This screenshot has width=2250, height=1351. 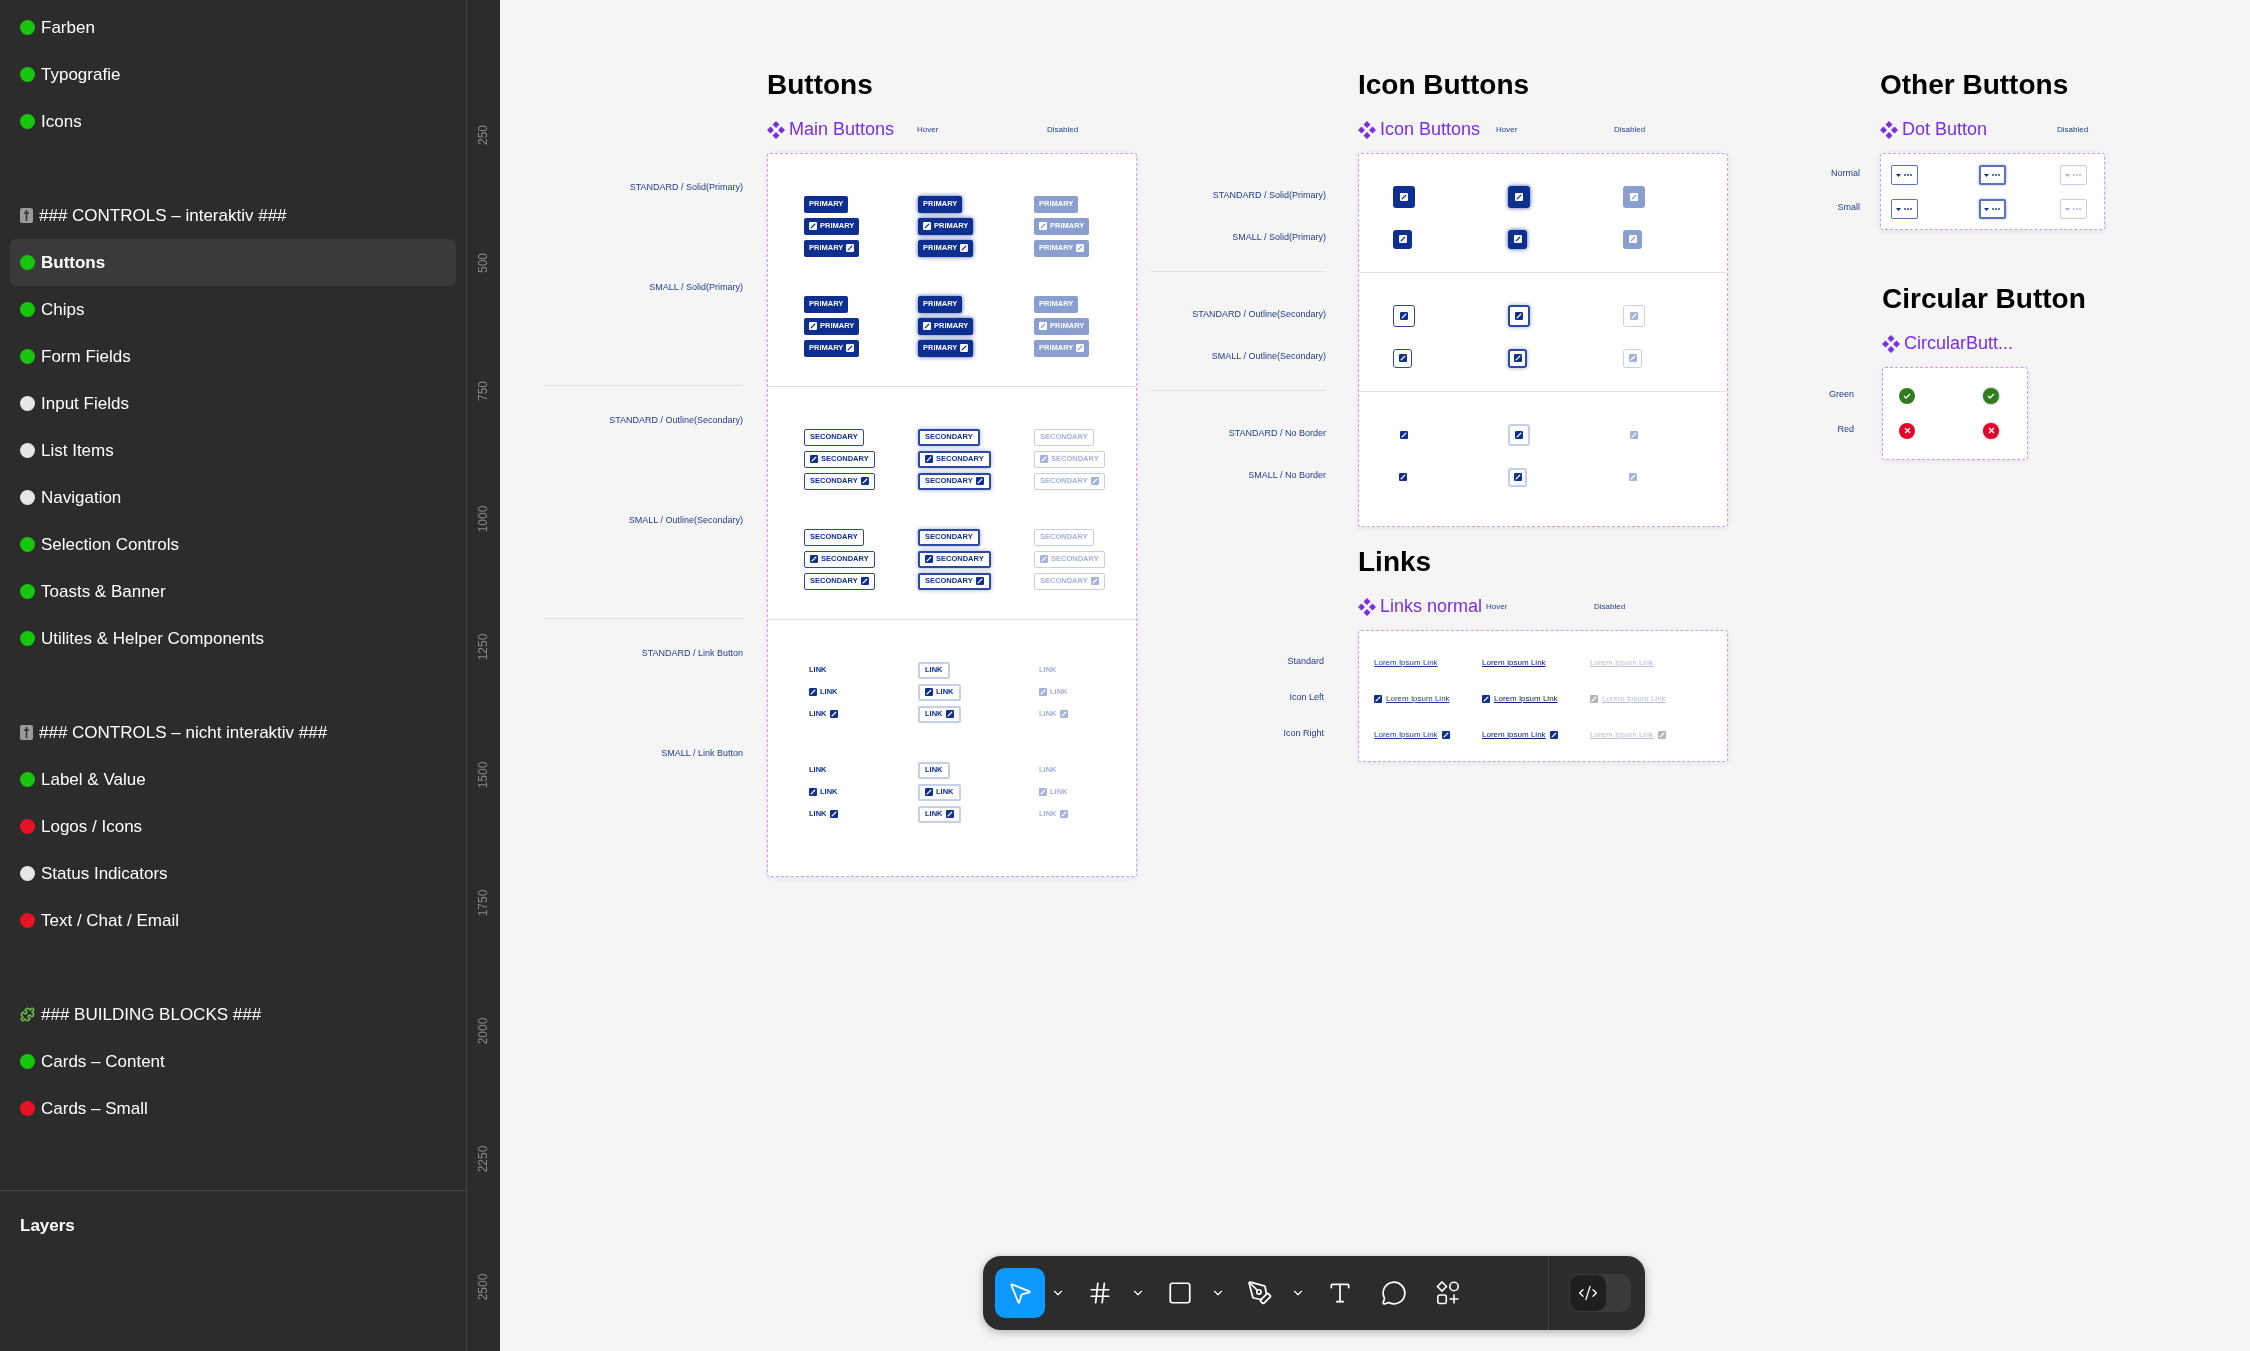 What do you see at coordinates (233, 74) in the screenshot?
I see `sidebar-item: Typografie` at bounding box center [233, 74].